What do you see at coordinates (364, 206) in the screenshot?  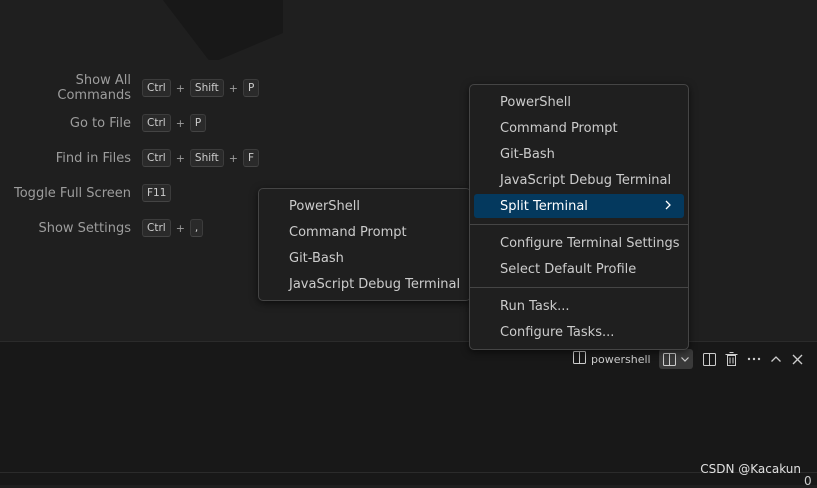 I see `submenu-item-powershell: PowerShell` at bounding box center [364, 206].